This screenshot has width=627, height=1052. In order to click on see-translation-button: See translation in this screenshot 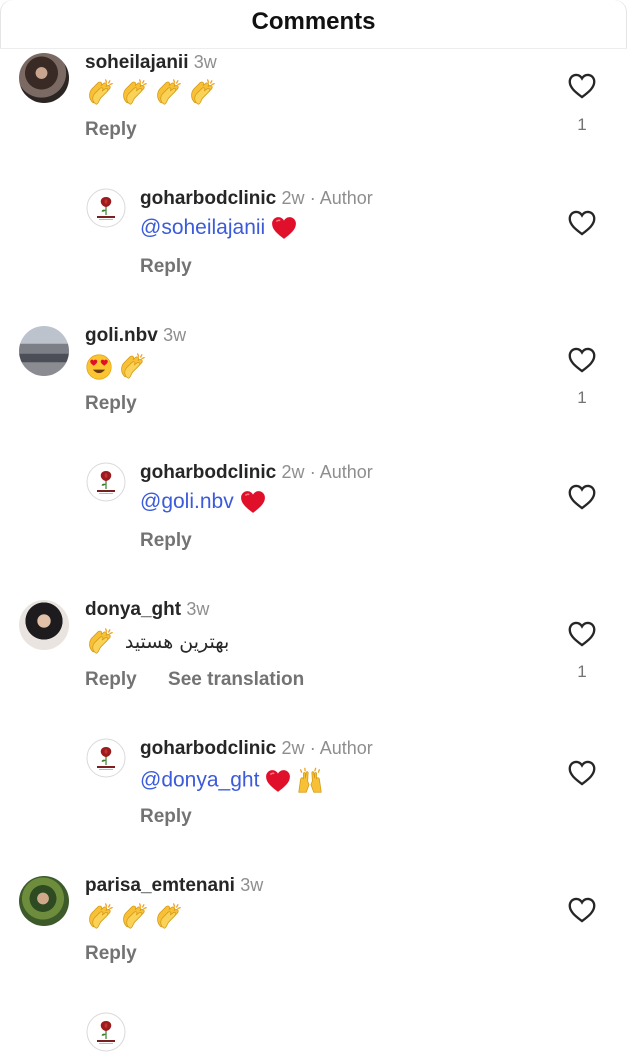, I will do `click(236, 679)`.